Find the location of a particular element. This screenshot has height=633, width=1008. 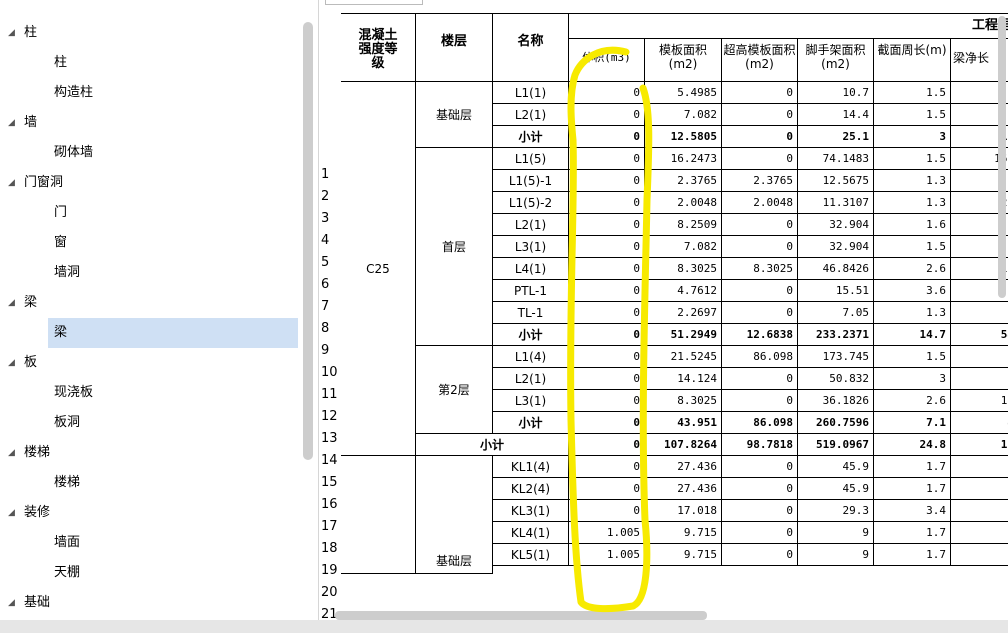

row-number: 18 is located at coordinates (331, 549).